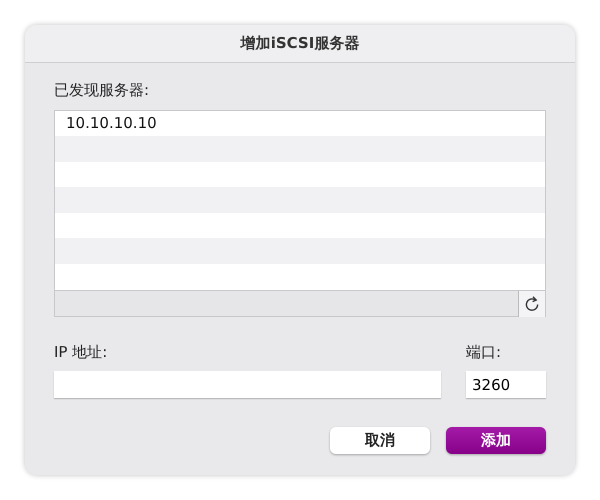 This screenshot has width=600, height=500. What do you see at coordinates (506, 384) in the screenshot?
I see `port-field: 3260` at bounding box center [506, 384].